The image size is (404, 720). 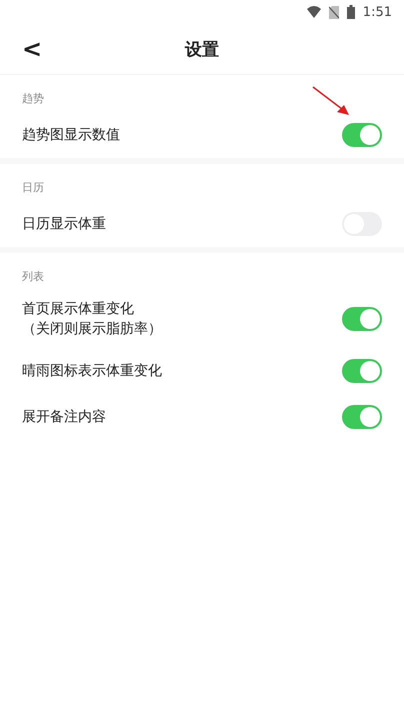 I want to click on setting-label: 首页展示体重变化, so click(x=78, y=309).